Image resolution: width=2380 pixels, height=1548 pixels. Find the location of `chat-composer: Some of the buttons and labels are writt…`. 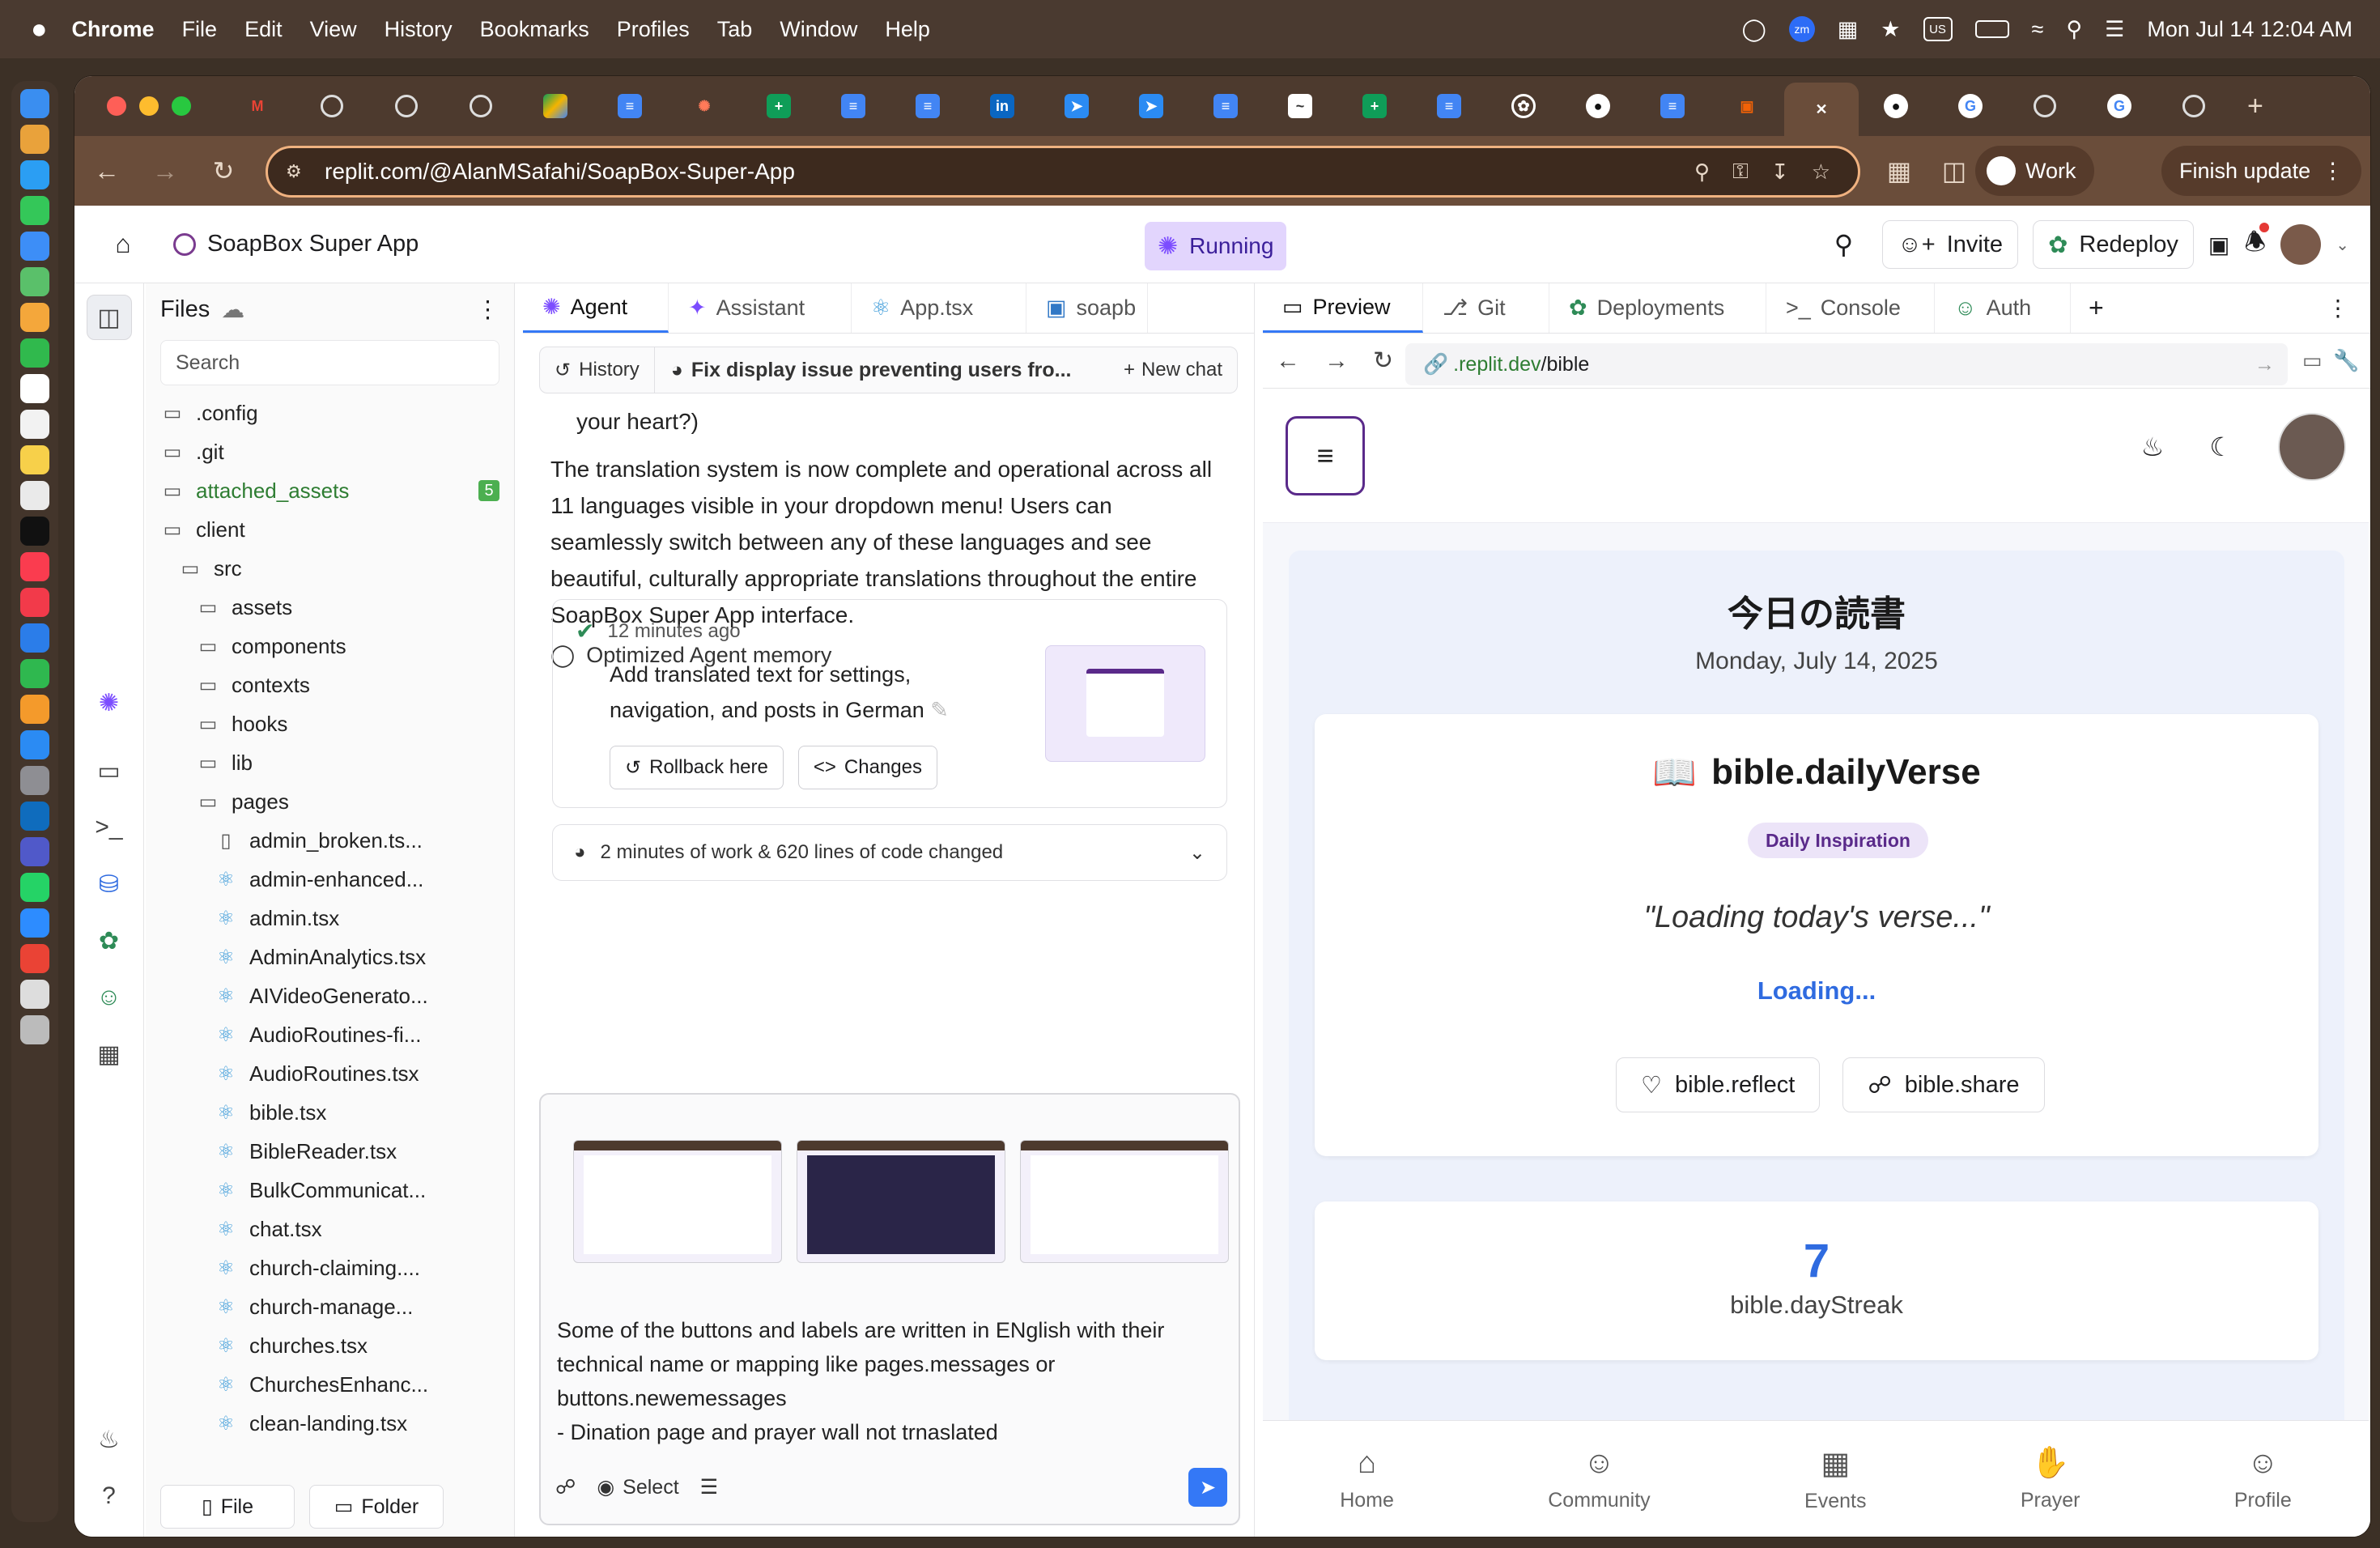

chat-composer: Some of the buttons and labels are writt… is located at coordinates (889, 1309).